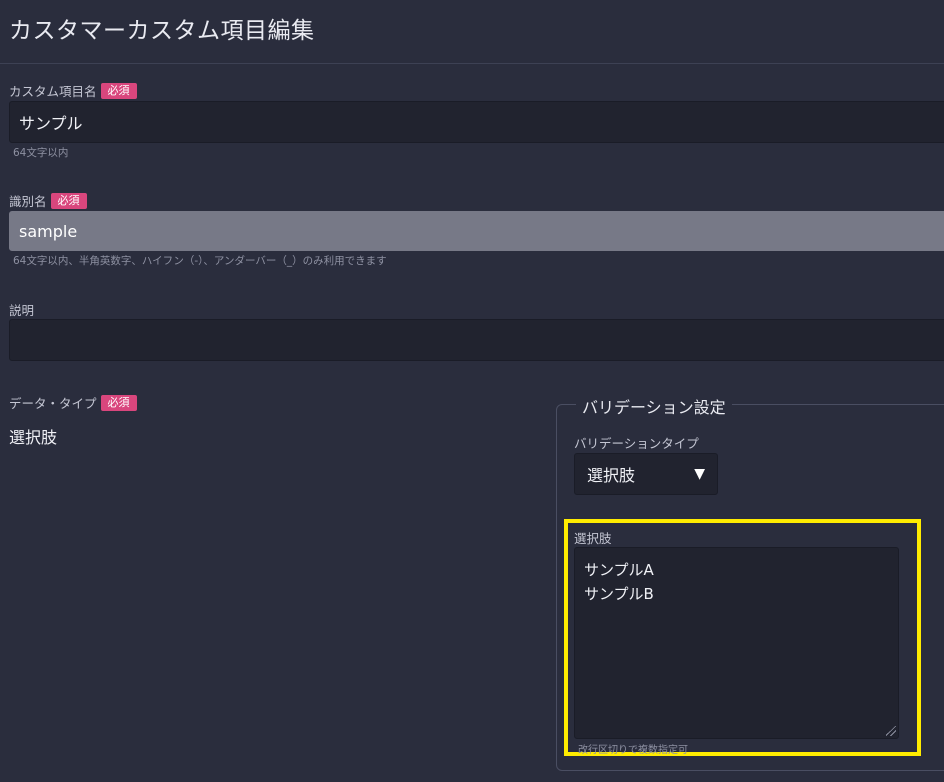  I want to click on identifier-input: sample, so click(476, 231).